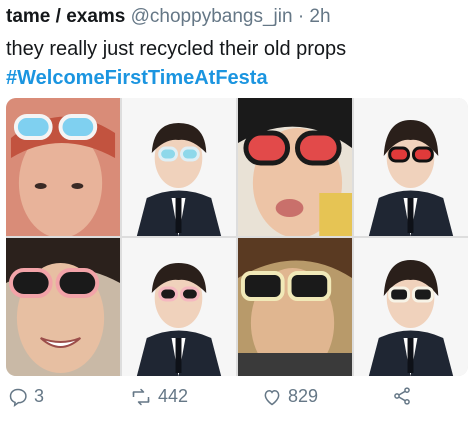 The image size is (474, 425). What do you see at coordinates (303, 396) in the screenshot?
I see `like-count: 829` at bounding box center [303, 396].